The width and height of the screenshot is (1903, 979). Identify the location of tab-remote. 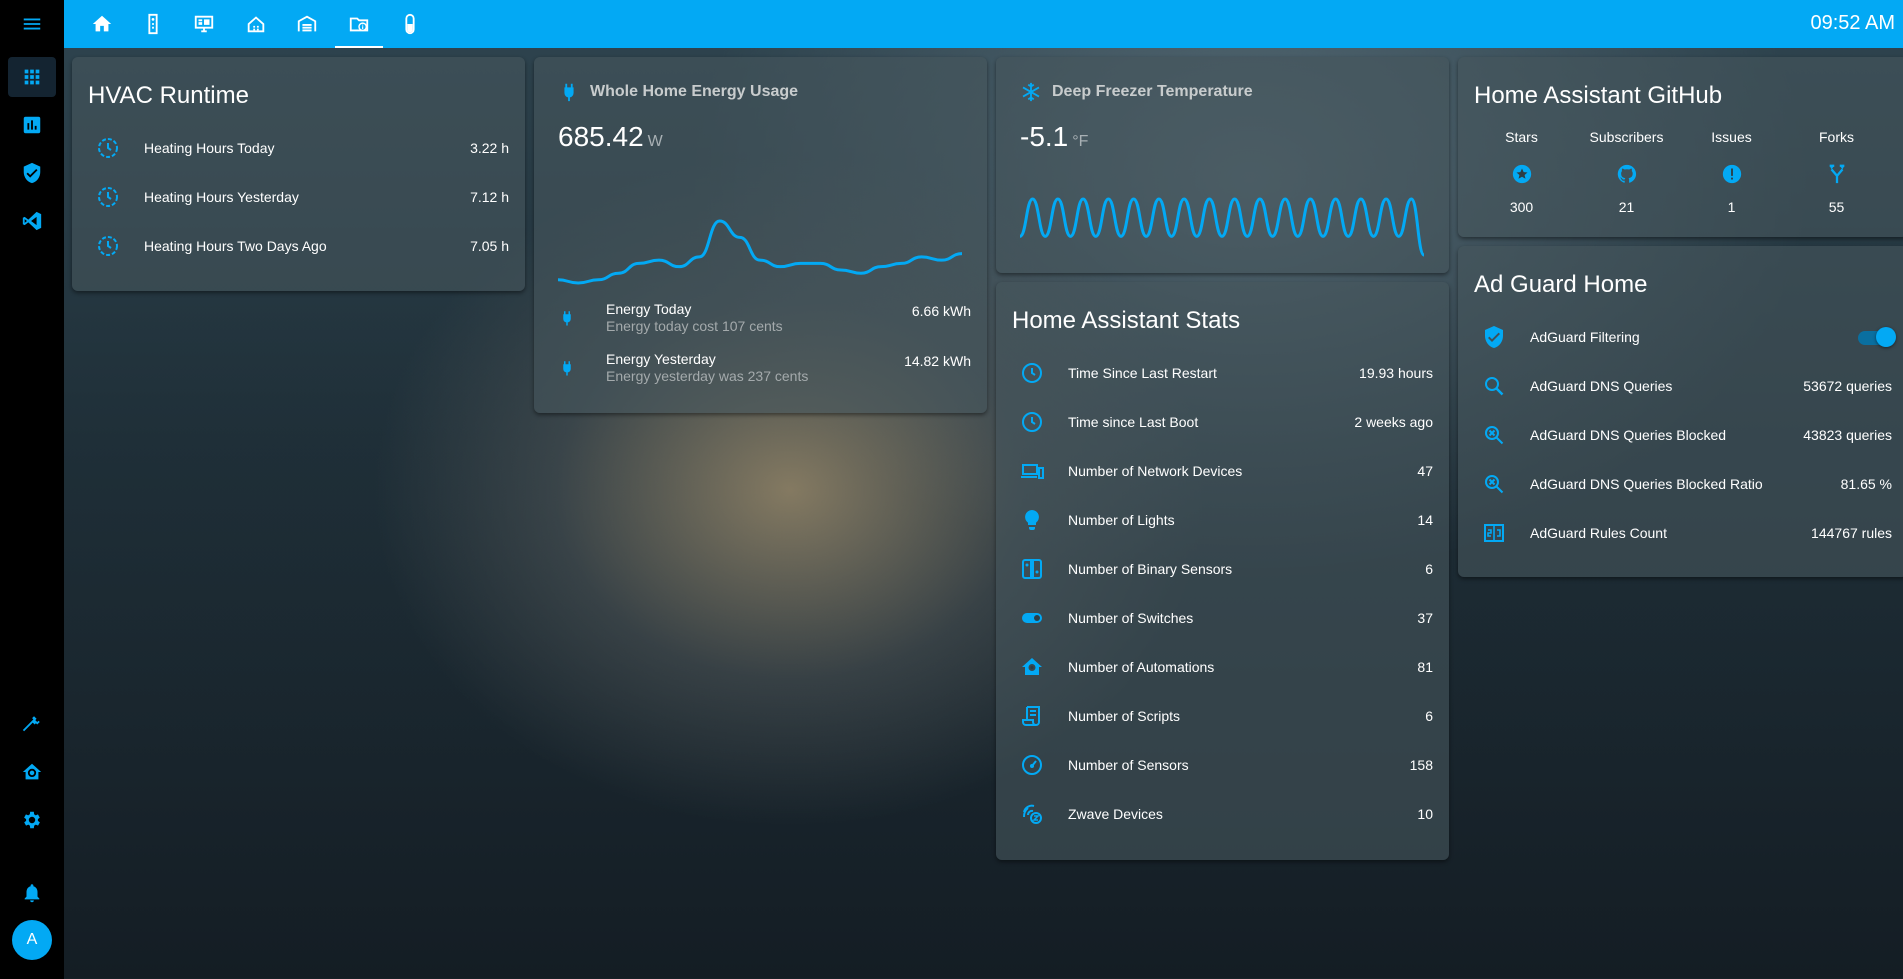
(153, 24).